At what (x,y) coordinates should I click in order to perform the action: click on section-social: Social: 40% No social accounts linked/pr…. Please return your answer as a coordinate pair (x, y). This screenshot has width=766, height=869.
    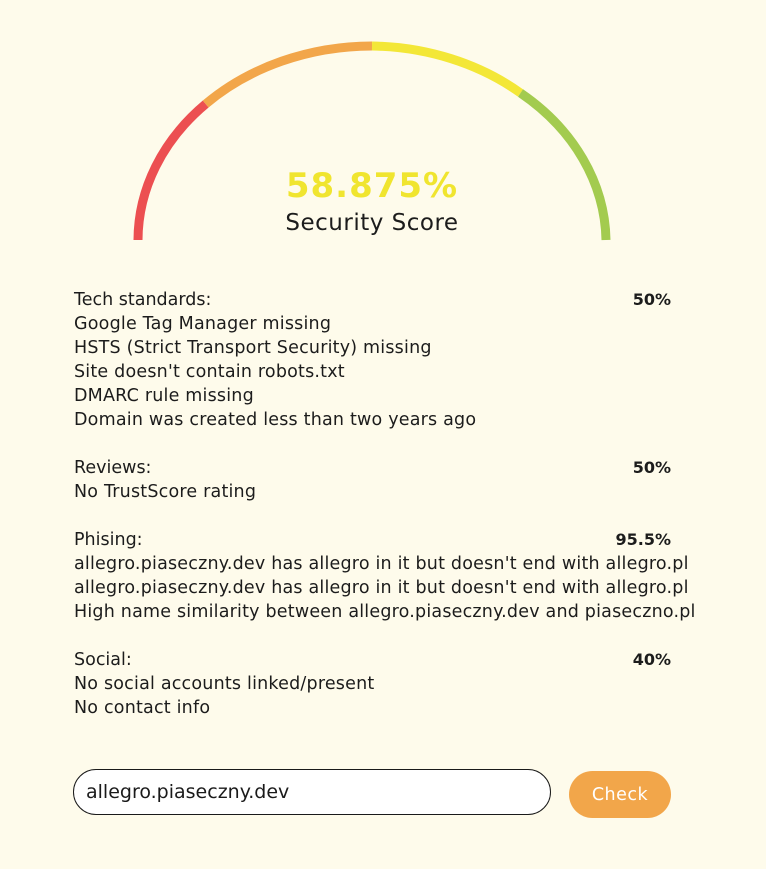
    Looking at the image, I should click on (372, 684).